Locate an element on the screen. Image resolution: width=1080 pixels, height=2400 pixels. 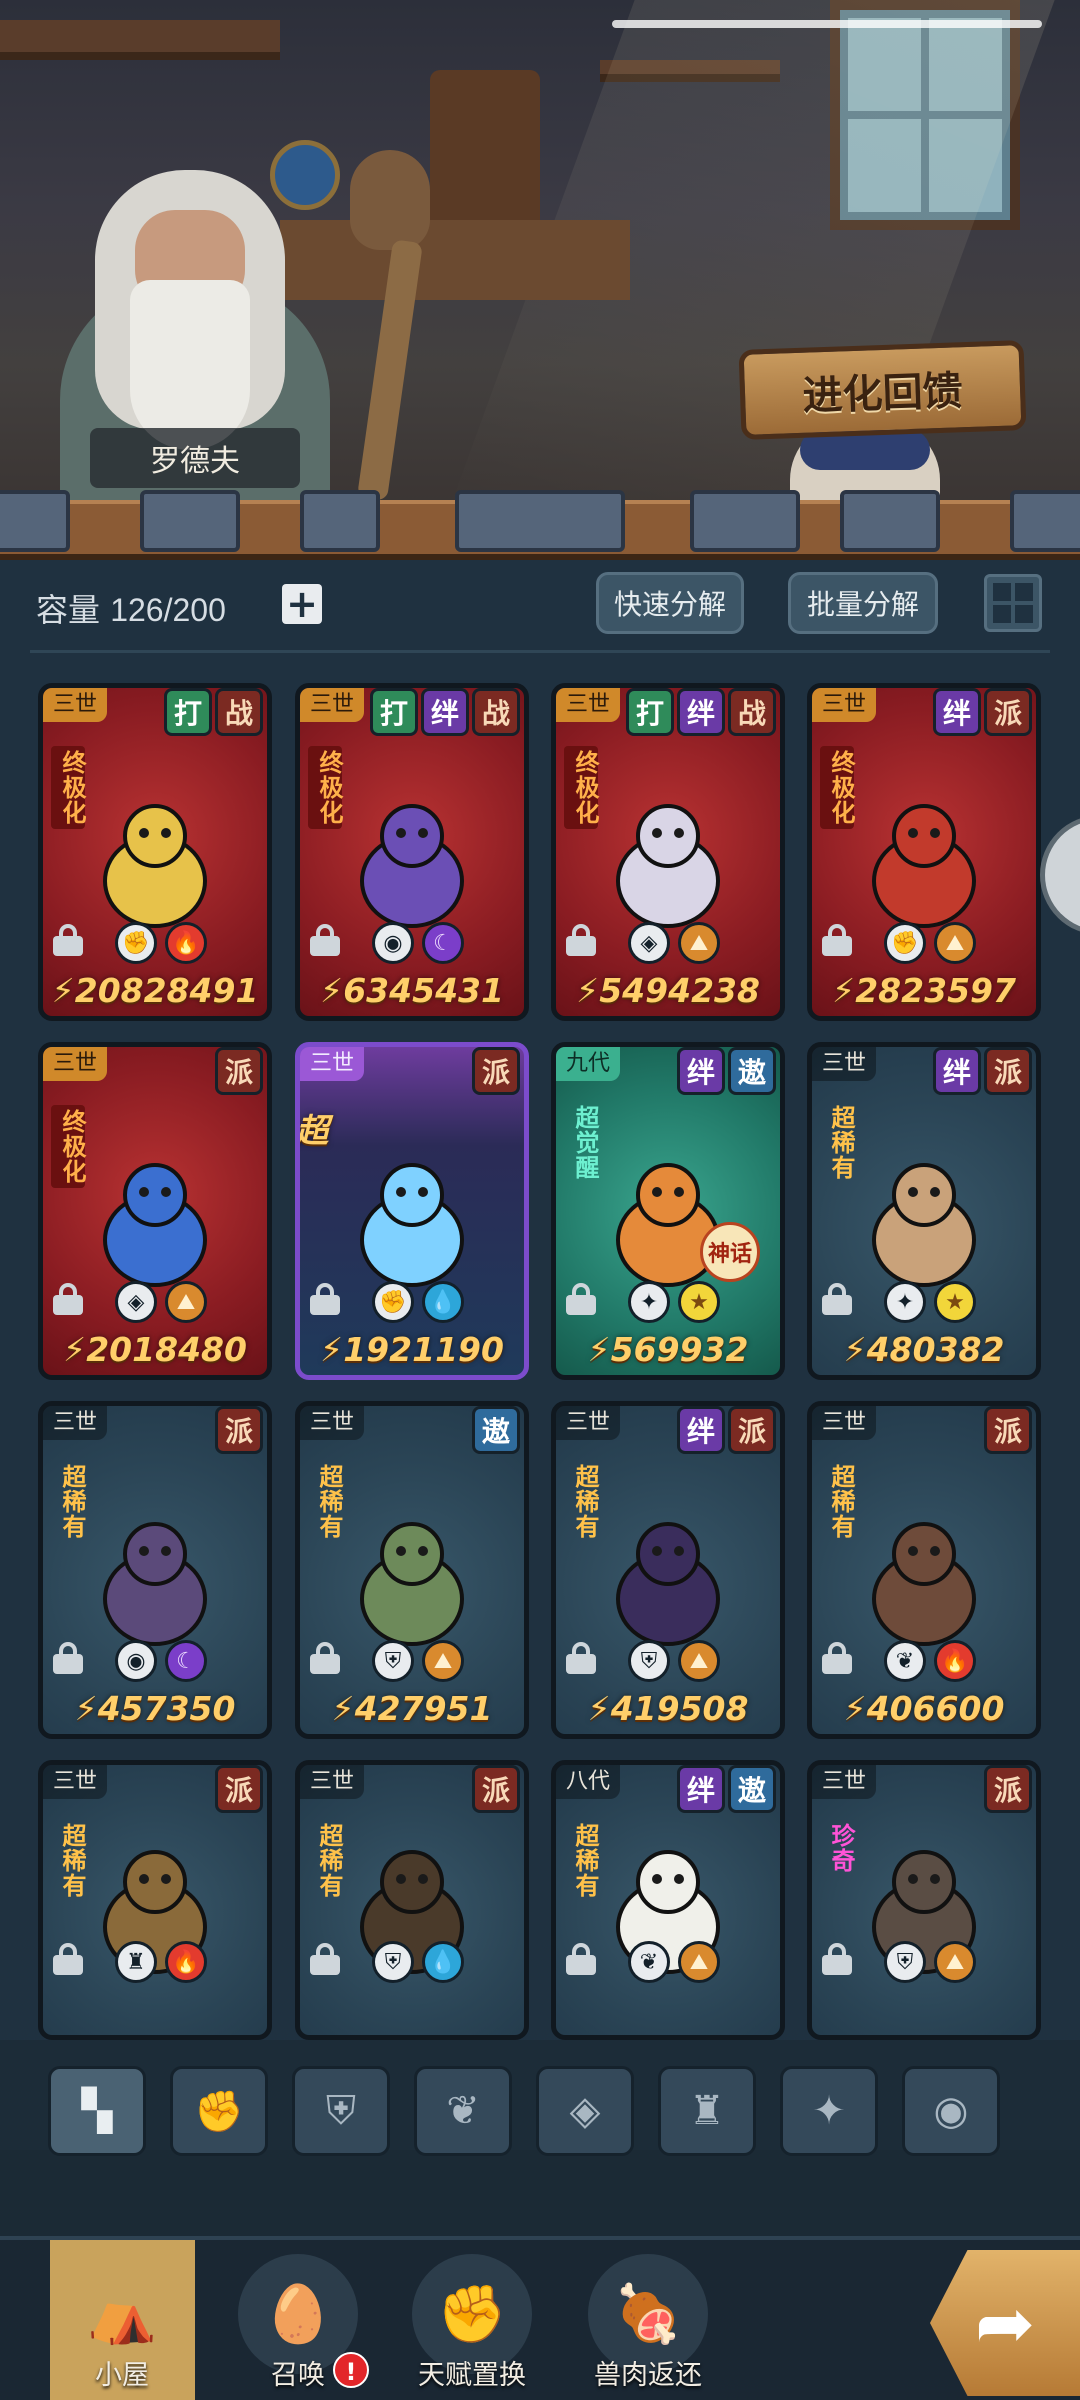
owl-icon is located at coordinates (390, 200).